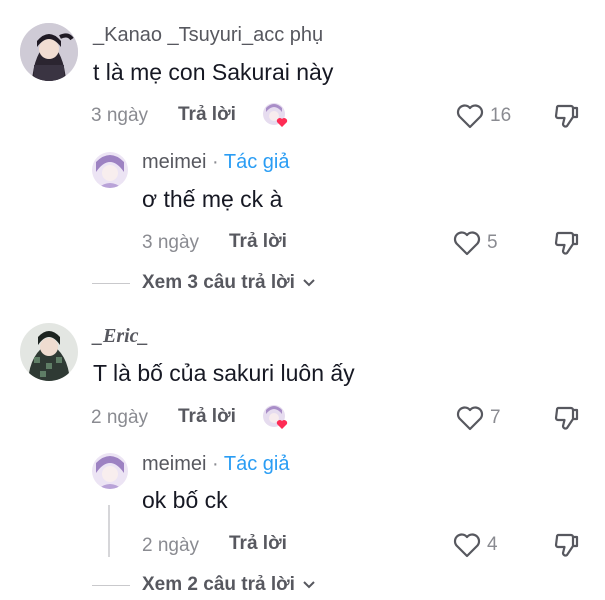 This screenshot has height=600, width=605. I want to click on comment-text: T là bố của sakuri luôn ấy, so click(224, 373).